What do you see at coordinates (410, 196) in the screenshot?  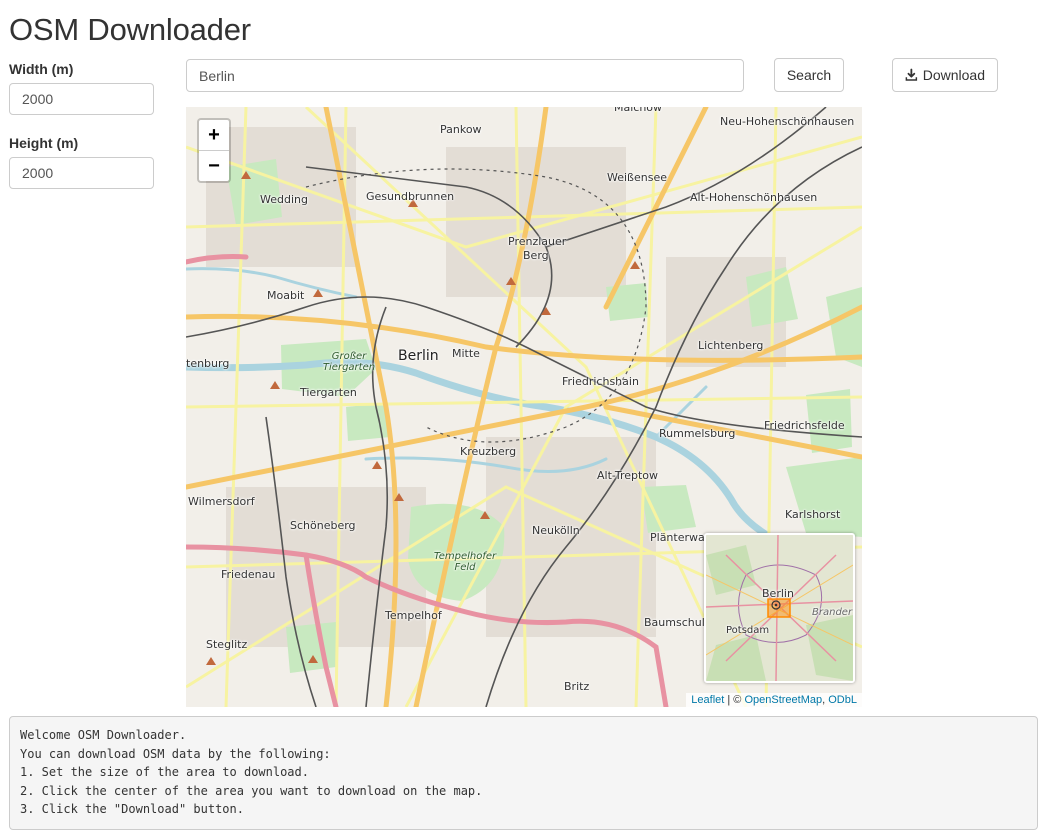 I see `map-place-label: Gesundbrunnen` at bounding box center [410, 196].